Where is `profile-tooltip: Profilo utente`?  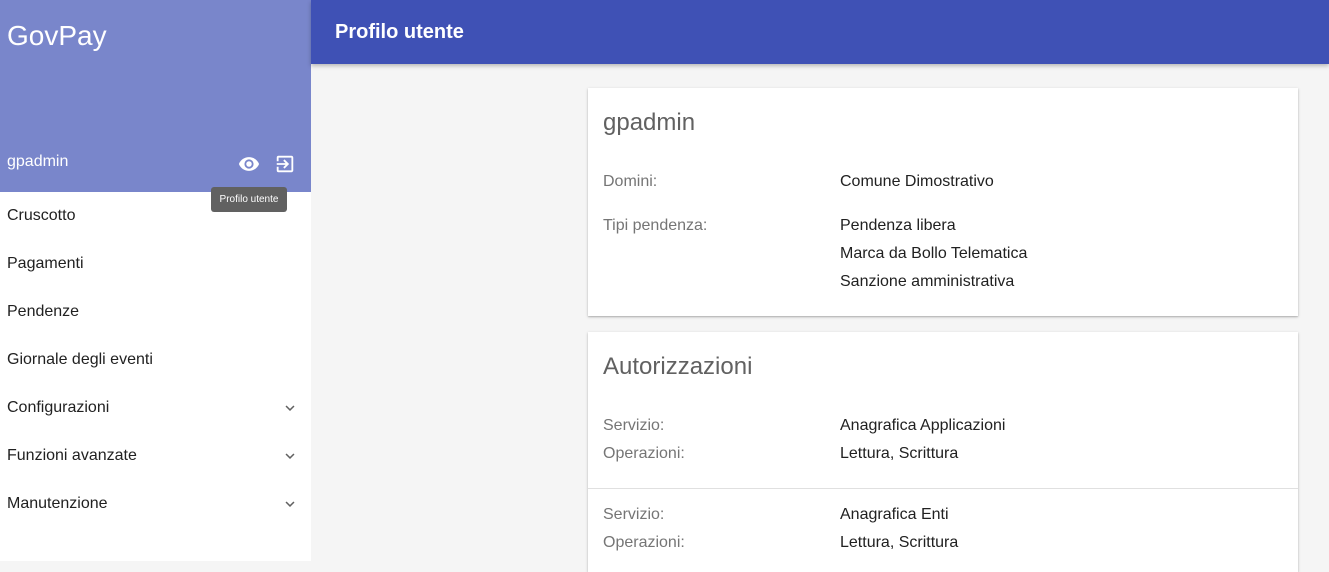
profile-tooltip: Profilo utente is located at coordinates (249, 199).